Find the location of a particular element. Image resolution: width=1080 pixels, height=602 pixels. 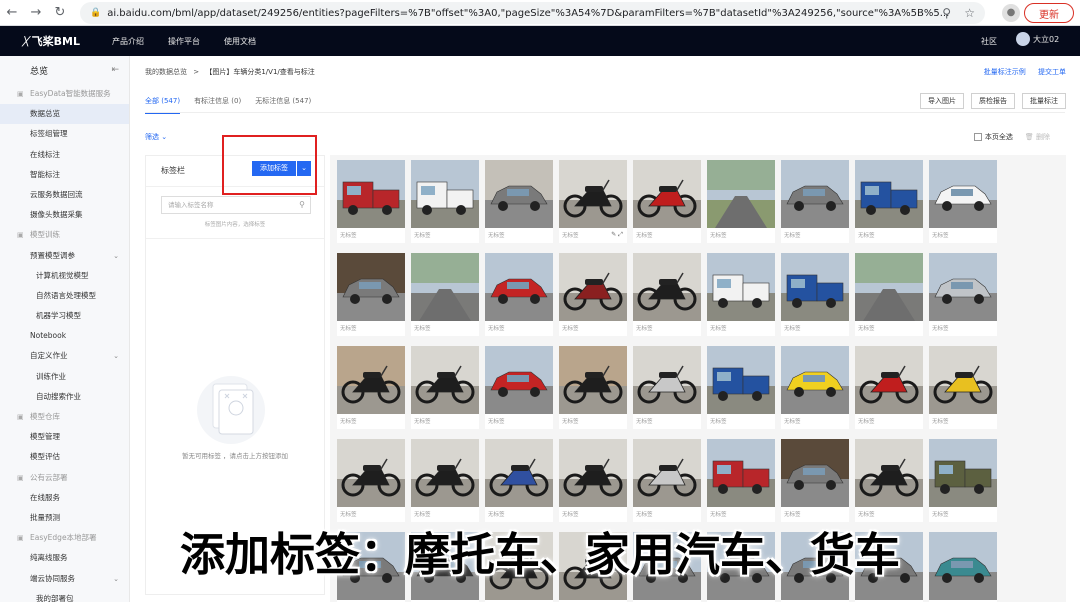

zoom-icon: ⚲ is located at coordinates (946, 13).